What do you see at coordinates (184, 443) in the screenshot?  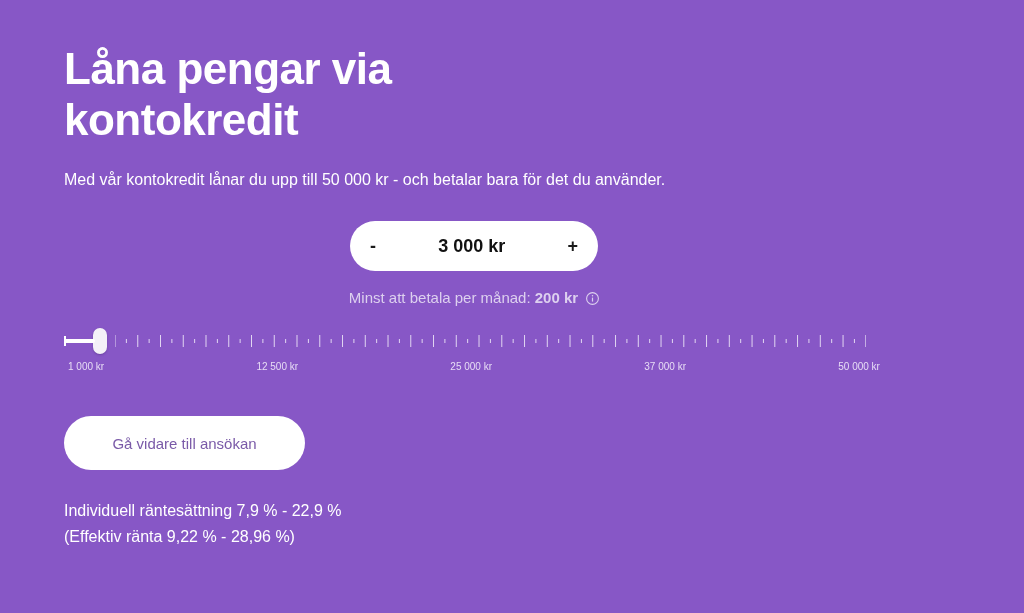 I see `apply-button: Gå vidare till ansökan` at bounding box center [184, 443].